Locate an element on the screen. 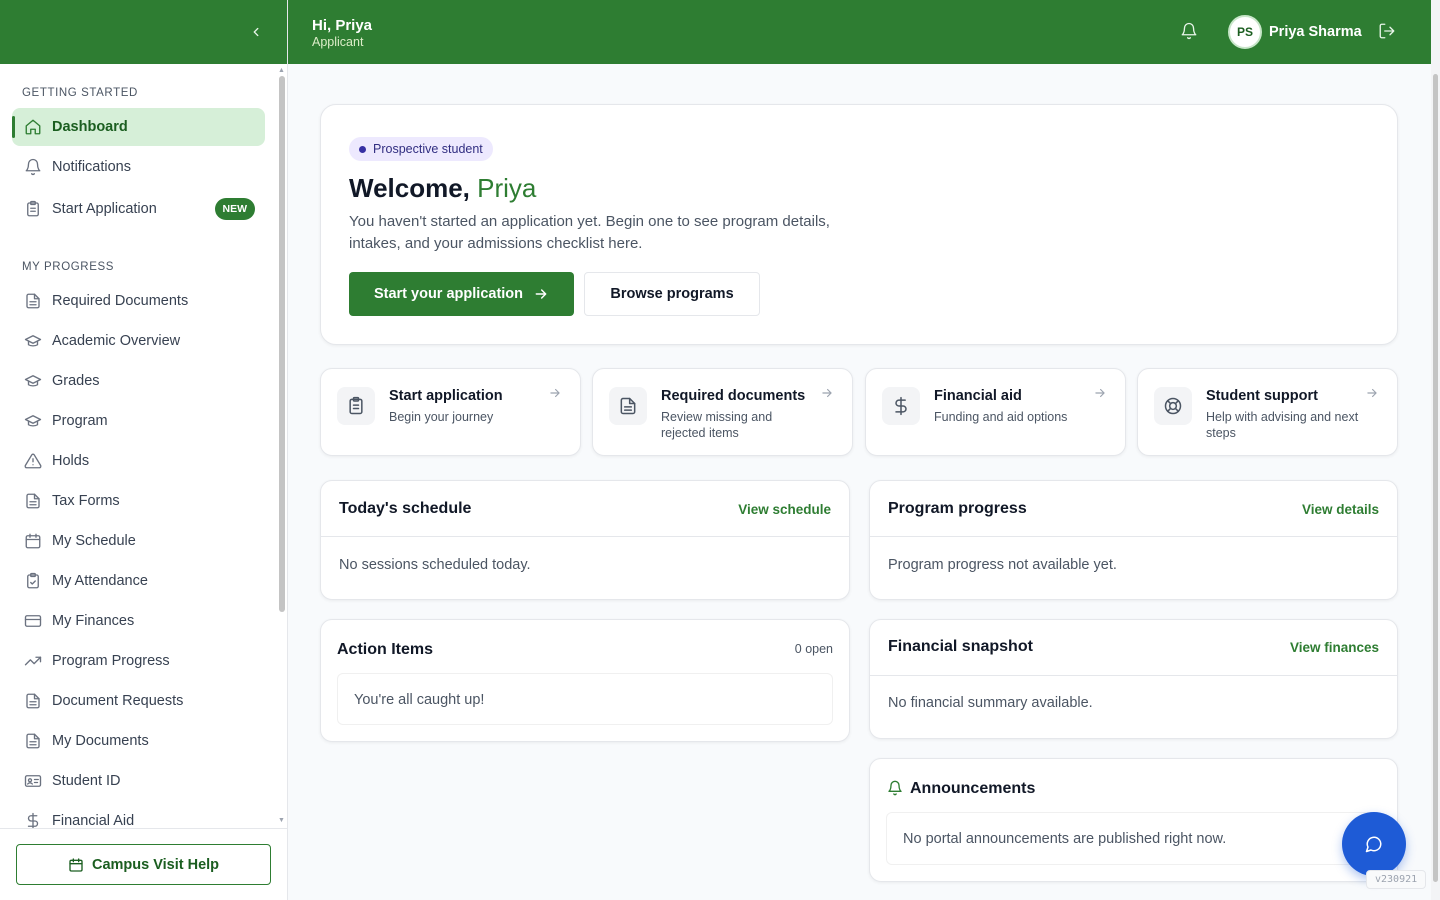 Image resolution: width=1440 pixels, height=900 pixels. sidebar-item-my-schedule: My Schedule is located at coordinates (138, 541).